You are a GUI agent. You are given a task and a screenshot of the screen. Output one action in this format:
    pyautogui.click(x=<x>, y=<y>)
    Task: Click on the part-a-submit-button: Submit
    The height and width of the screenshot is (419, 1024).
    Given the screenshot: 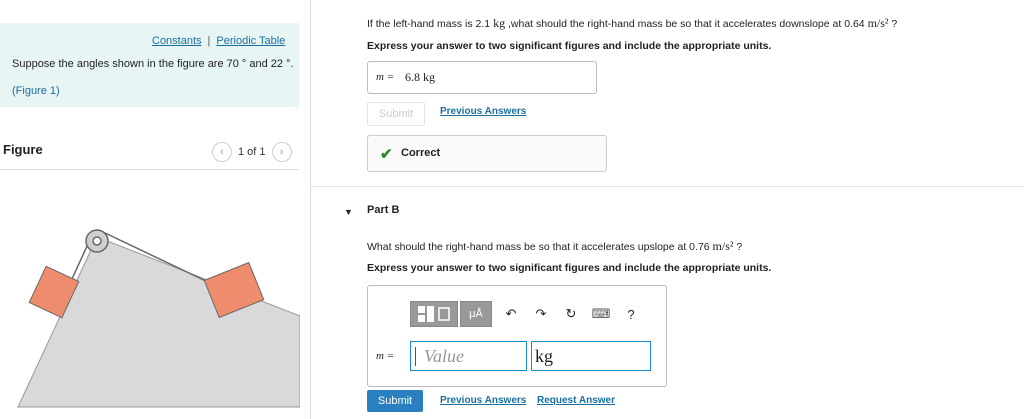 What is the action you would take?
    pyautogui.click(x=396, y=114)
    